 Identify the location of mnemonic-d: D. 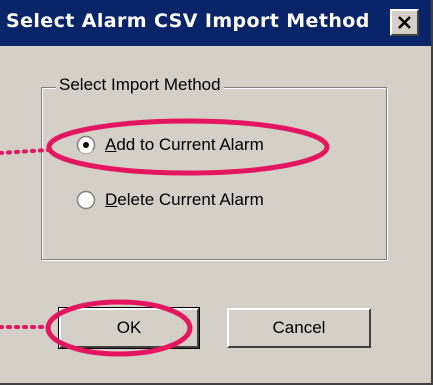
(111, 199).